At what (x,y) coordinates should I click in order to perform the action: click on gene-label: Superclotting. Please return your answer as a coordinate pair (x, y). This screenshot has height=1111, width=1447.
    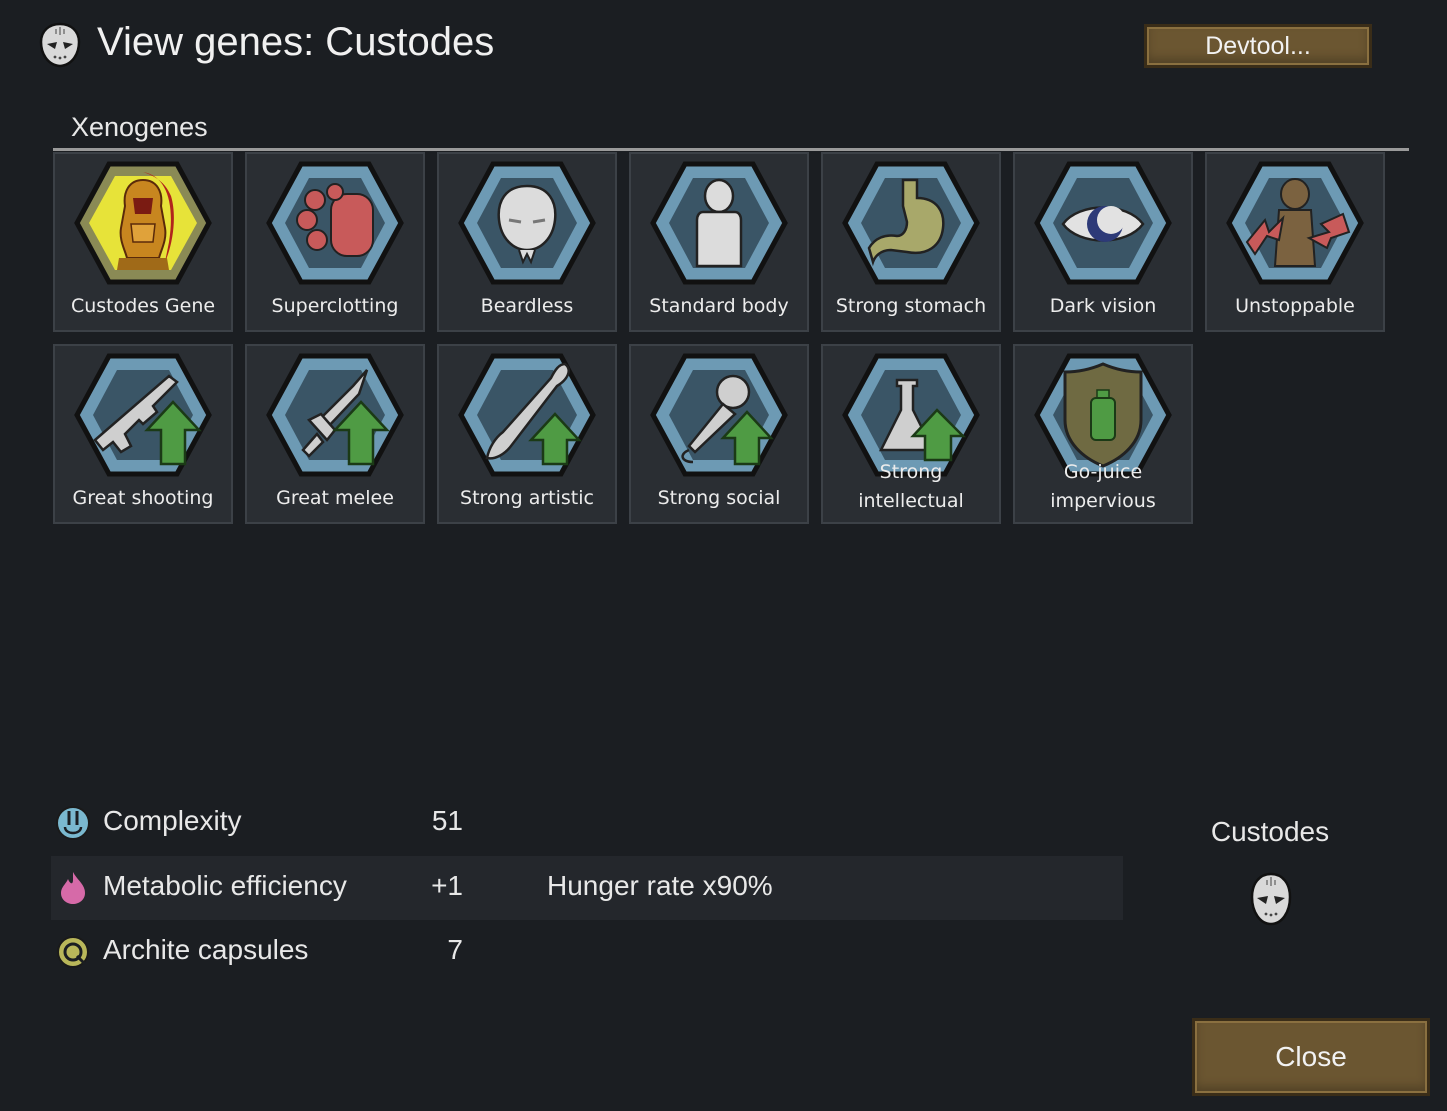
    Looking at the image, I should click on (335, 306).